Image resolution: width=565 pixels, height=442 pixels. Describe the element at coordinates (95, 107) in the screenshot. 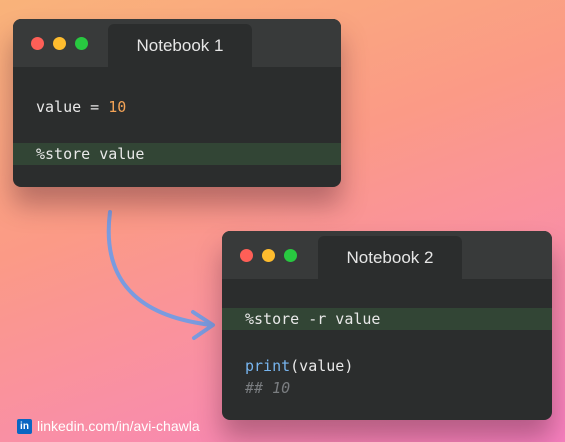

I see `code-operator: =` at that location.